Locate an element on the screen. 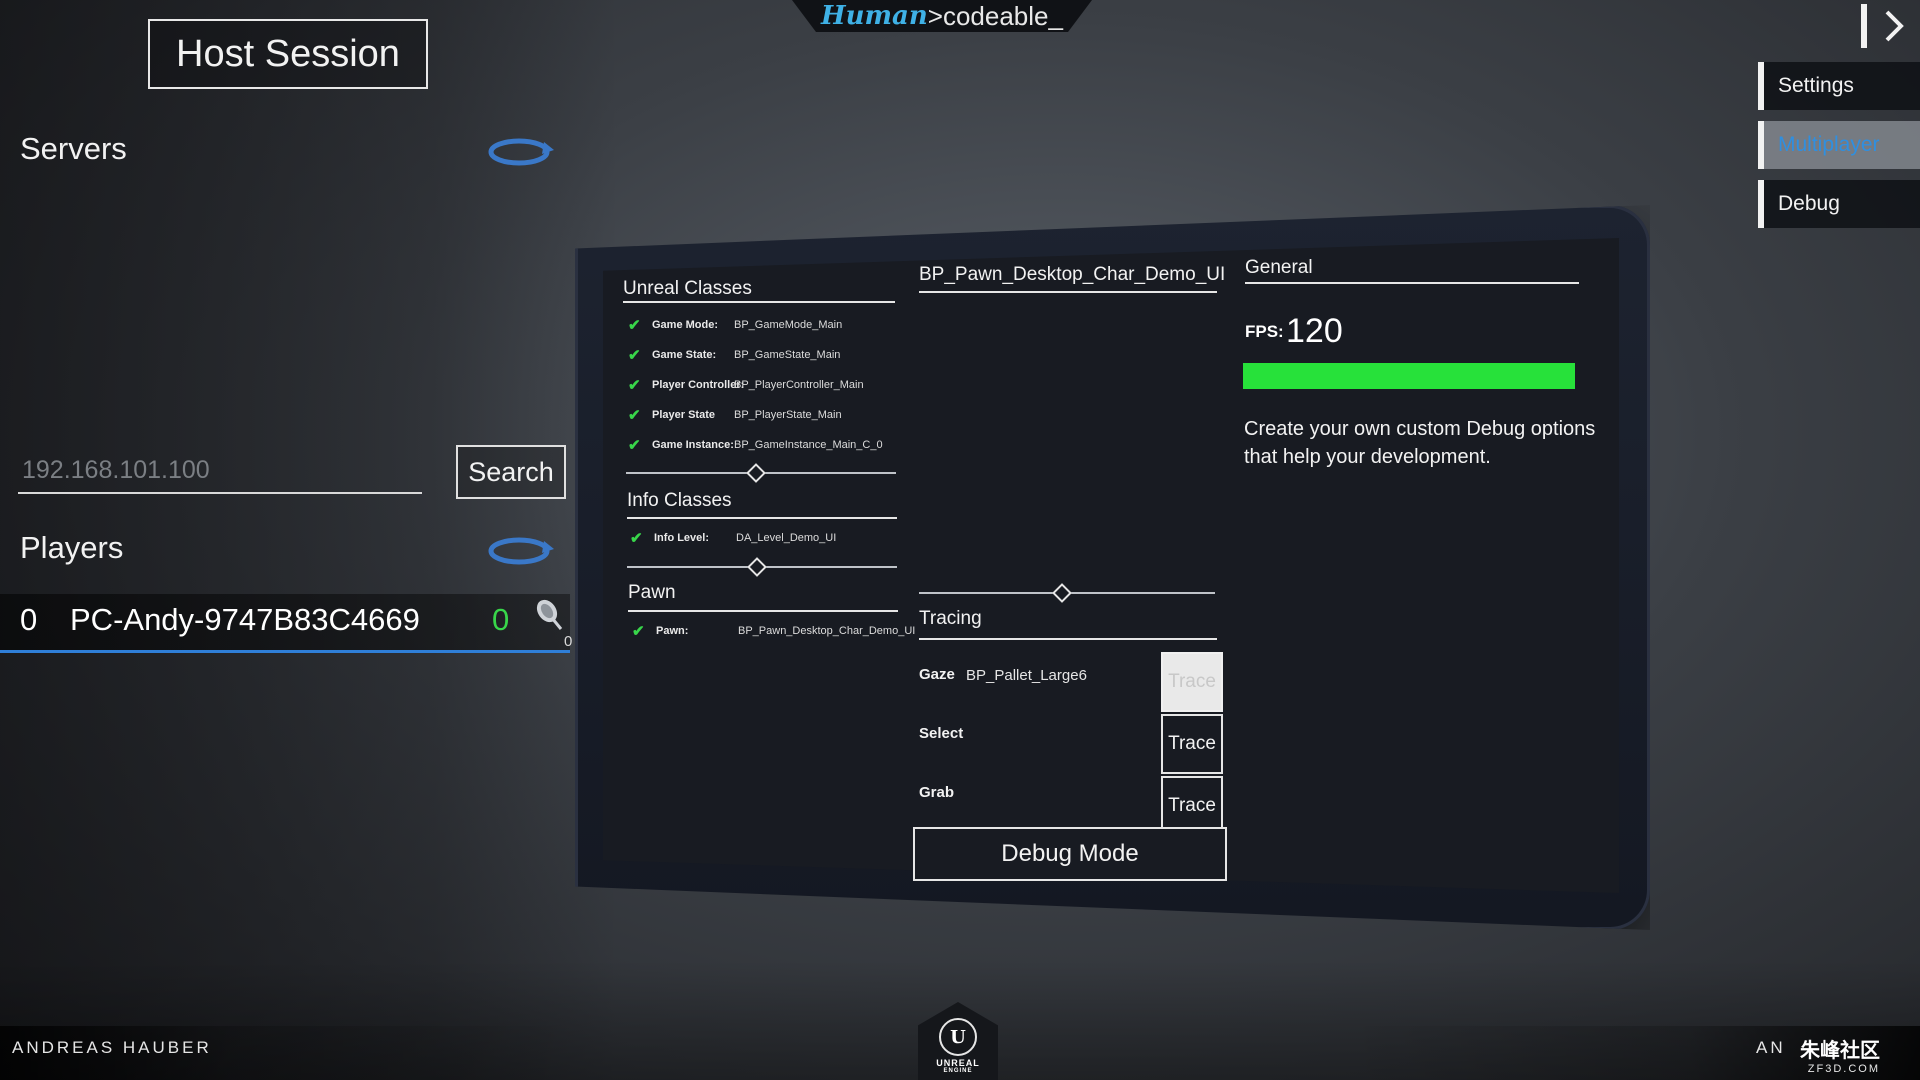 This screenshot has width=1920, height=1080. brand-logo: Human >codeable_ is located at coordinates (942, 16).